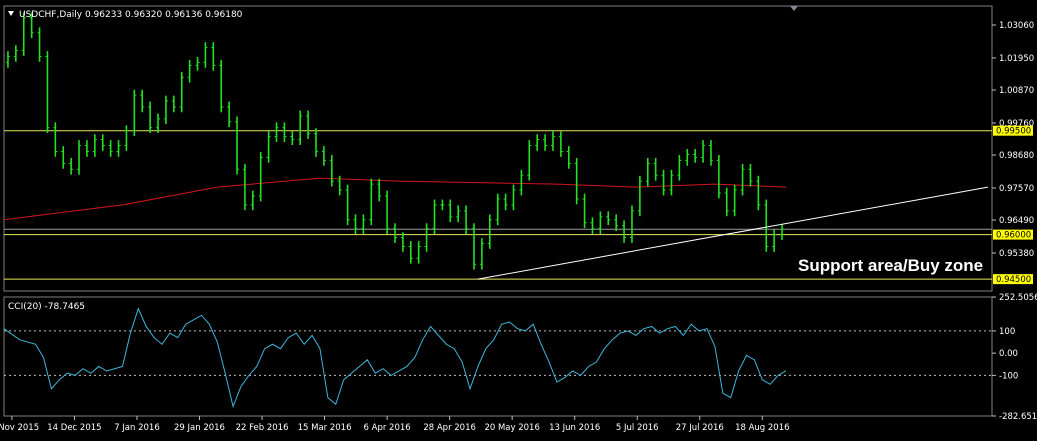  What do you see at coordinates (1013, 132) in the screenshot?
I see `level-label: 0.99500` at bounding box center [1013, 132].